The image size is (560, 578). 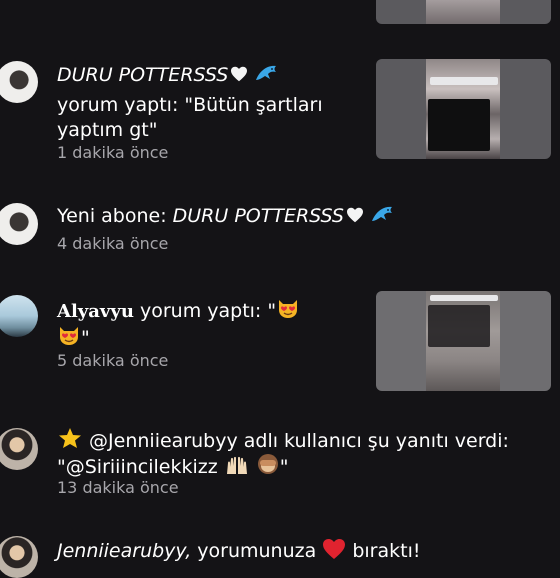 I want to click on glowing-star-icon, so click(x=70, y=438).